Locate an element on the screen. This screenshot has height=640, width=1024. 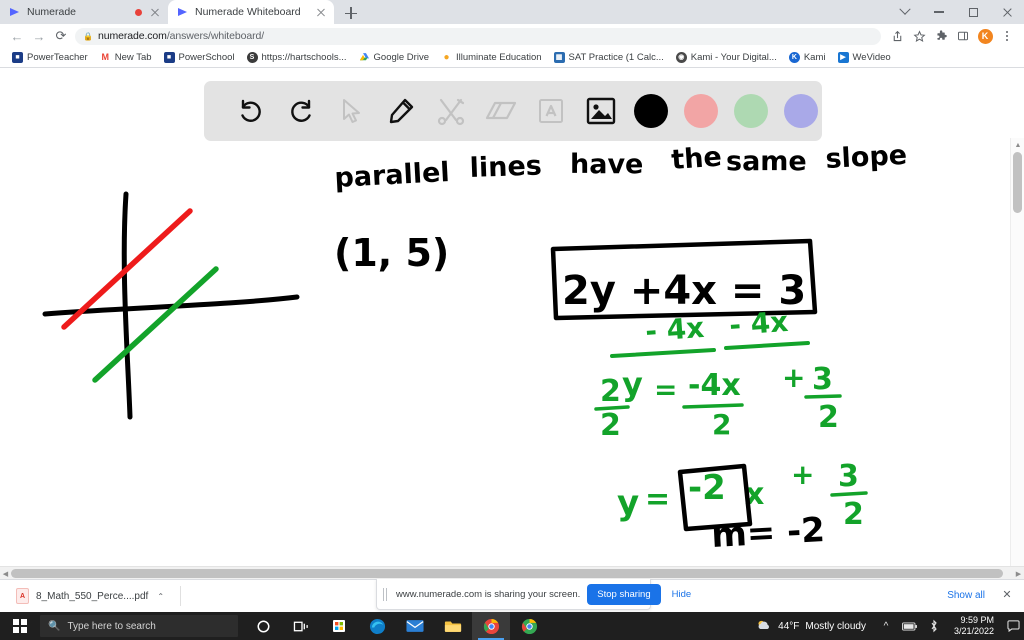
chevron-up-icon: ⌃ is located at coordinates (160, 596).